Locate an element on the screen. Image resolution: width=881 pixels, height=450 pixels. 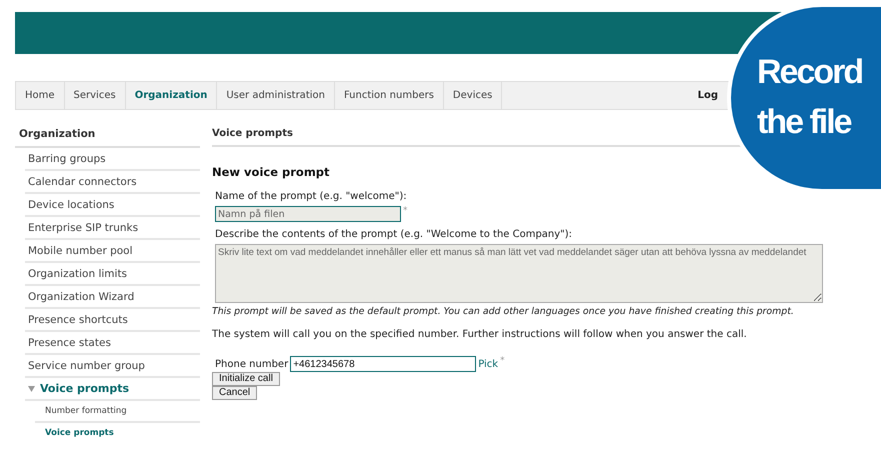
sidebar-item: Enterprise SIP trunks is located at coordinates (112, 228).